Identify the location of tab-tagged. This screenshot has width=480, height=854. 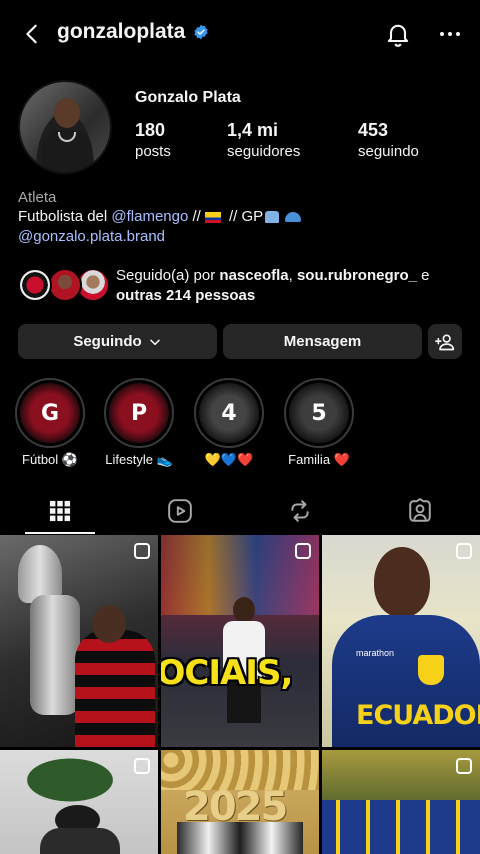
(420, 511).